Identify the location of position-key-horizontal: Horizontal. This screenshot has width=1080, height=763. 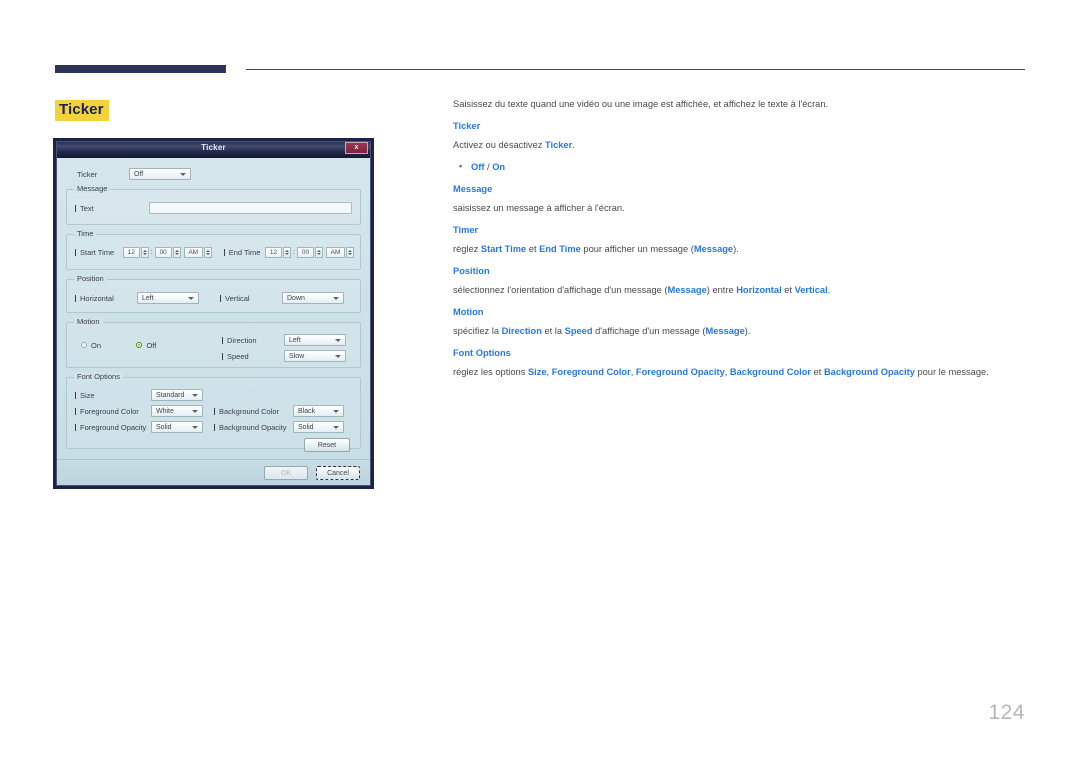
(759, 290).